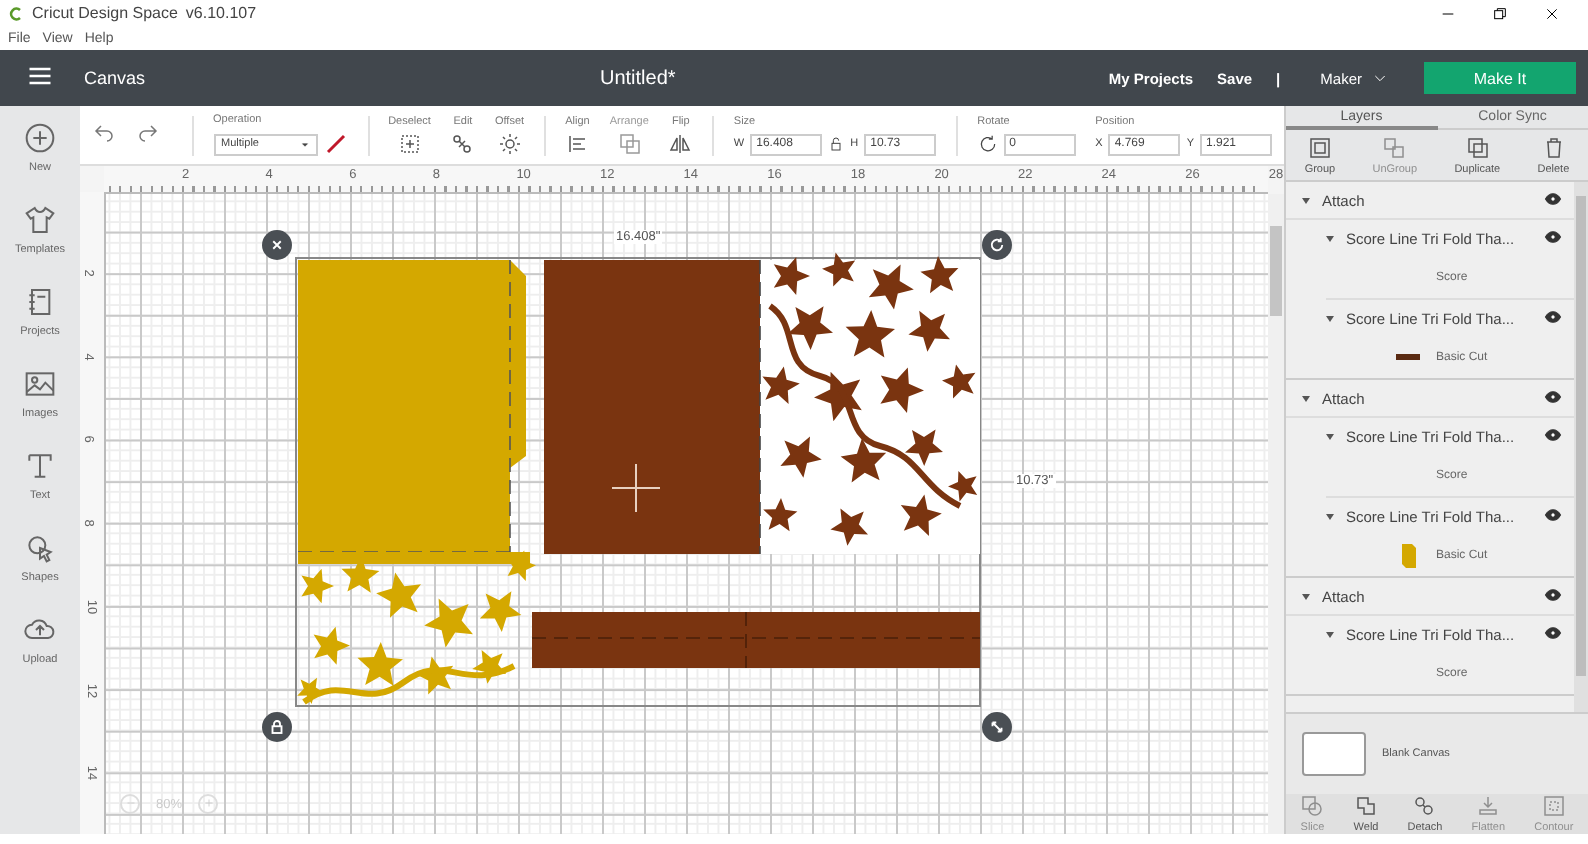 The width and height of the screenshot is (1588, 844). I want to click on offset-icon, so click(509, 143).